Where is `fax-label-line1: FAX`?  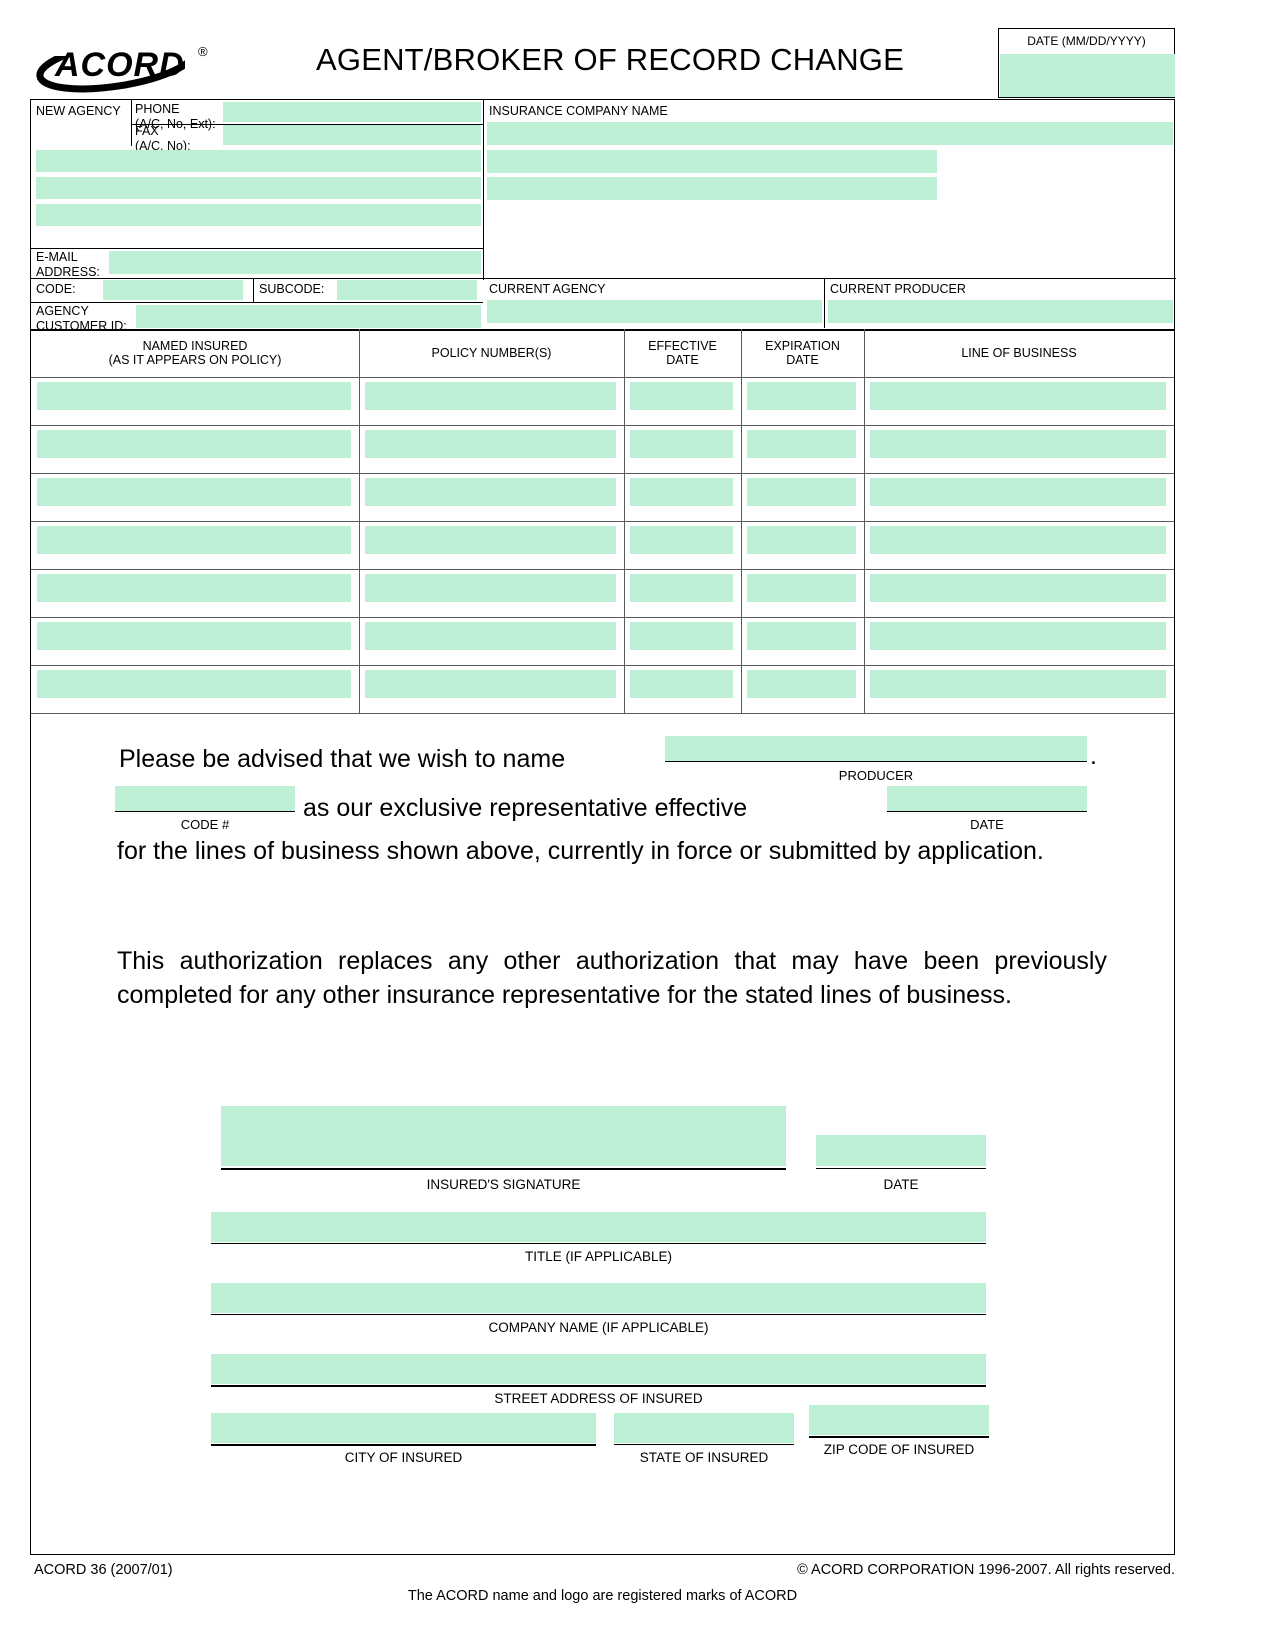
fax-label-line1: FAX is located at coordinates (147, 131).